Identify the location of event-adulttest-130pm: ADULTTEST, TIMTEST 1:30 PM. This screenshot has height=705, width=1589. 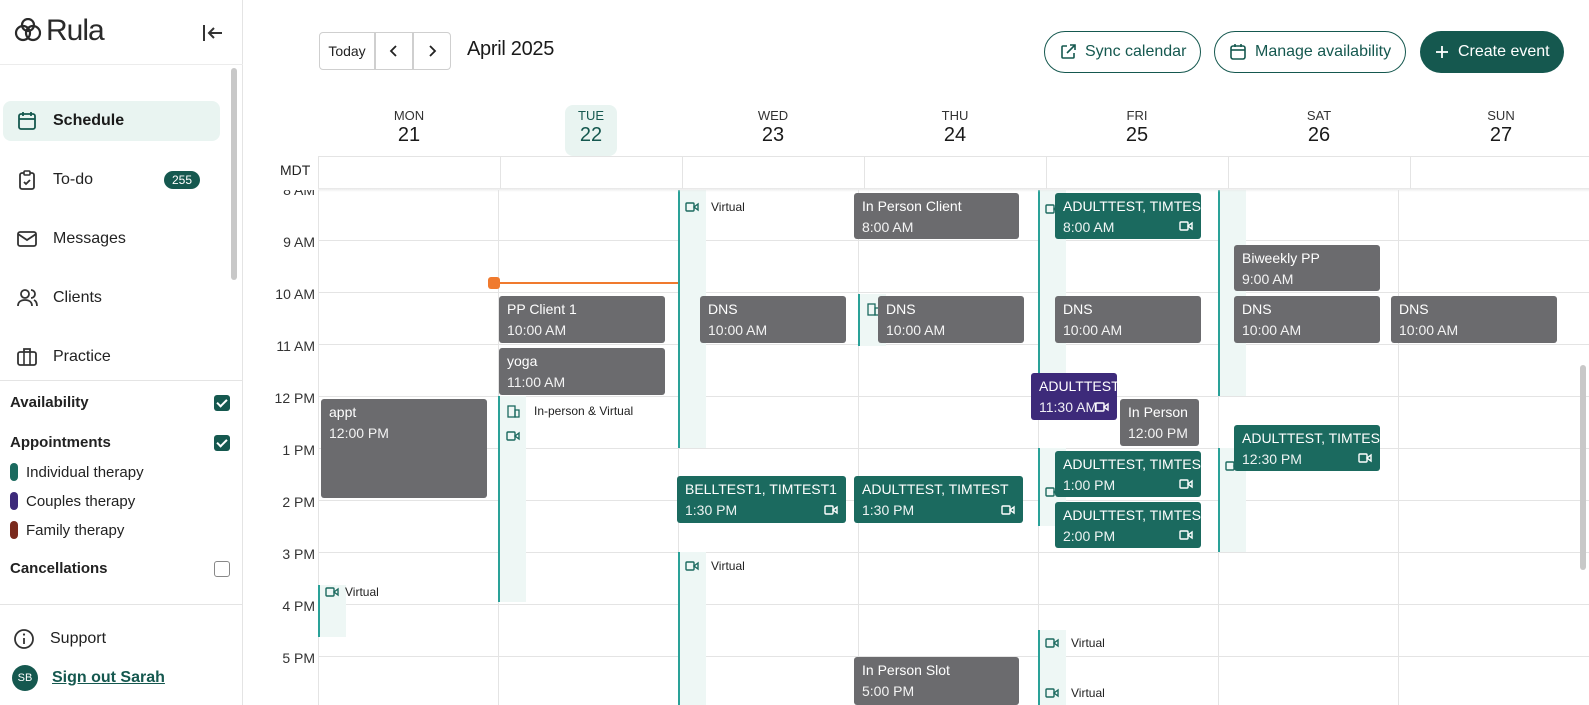
(938, 499).